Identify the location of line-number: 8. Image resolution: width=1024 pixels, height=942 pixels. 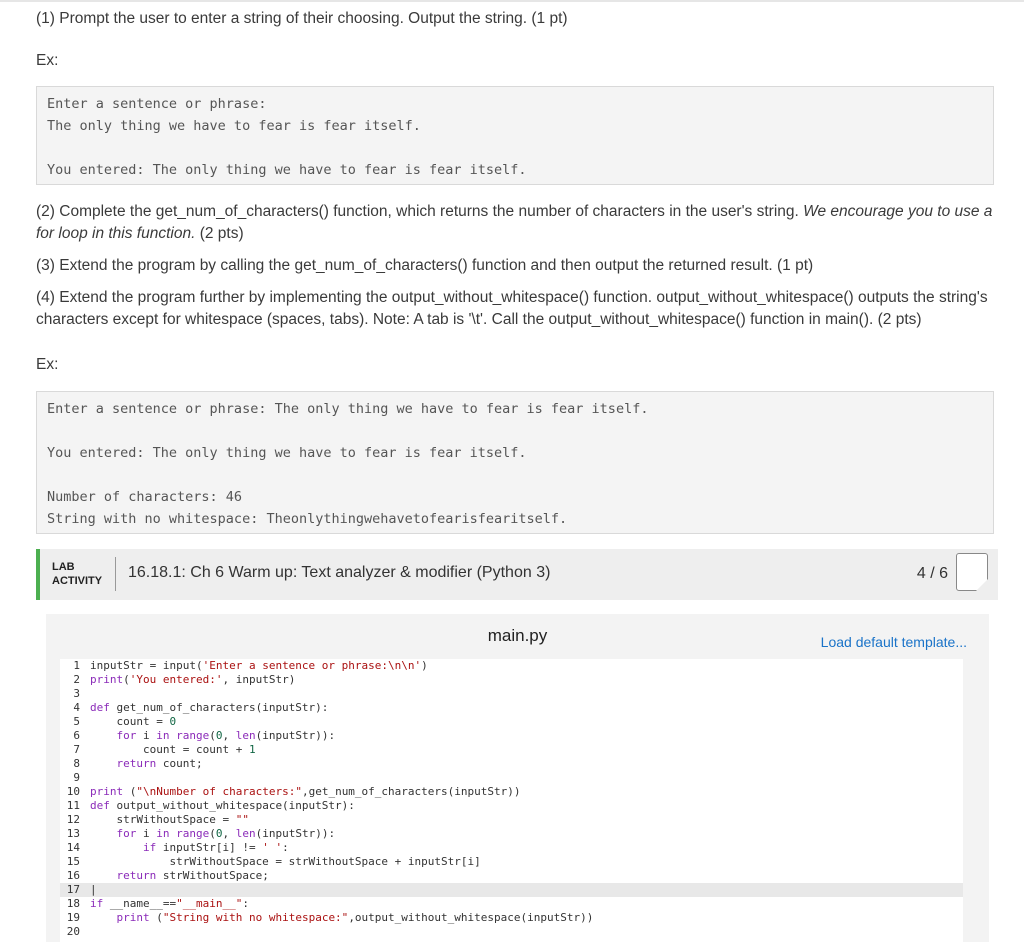
(76, 763).